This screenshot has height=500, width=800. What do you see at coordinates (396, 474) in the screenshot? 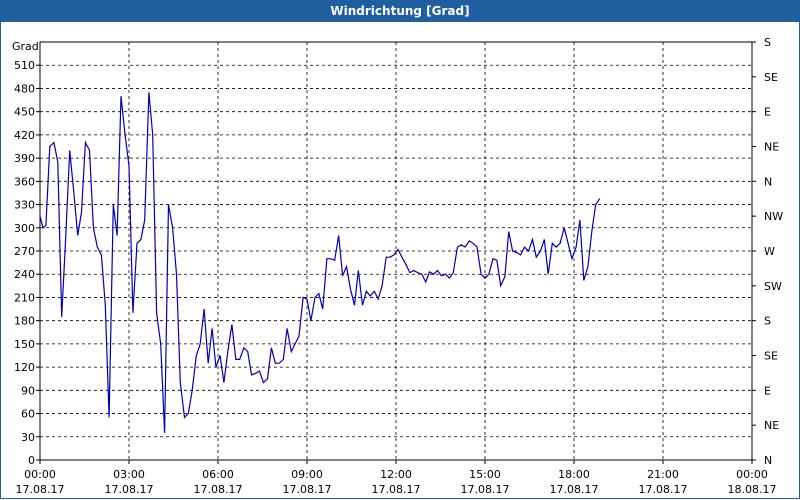
I see `x-tick-time: 12:00` at bounding box center [396, 474].